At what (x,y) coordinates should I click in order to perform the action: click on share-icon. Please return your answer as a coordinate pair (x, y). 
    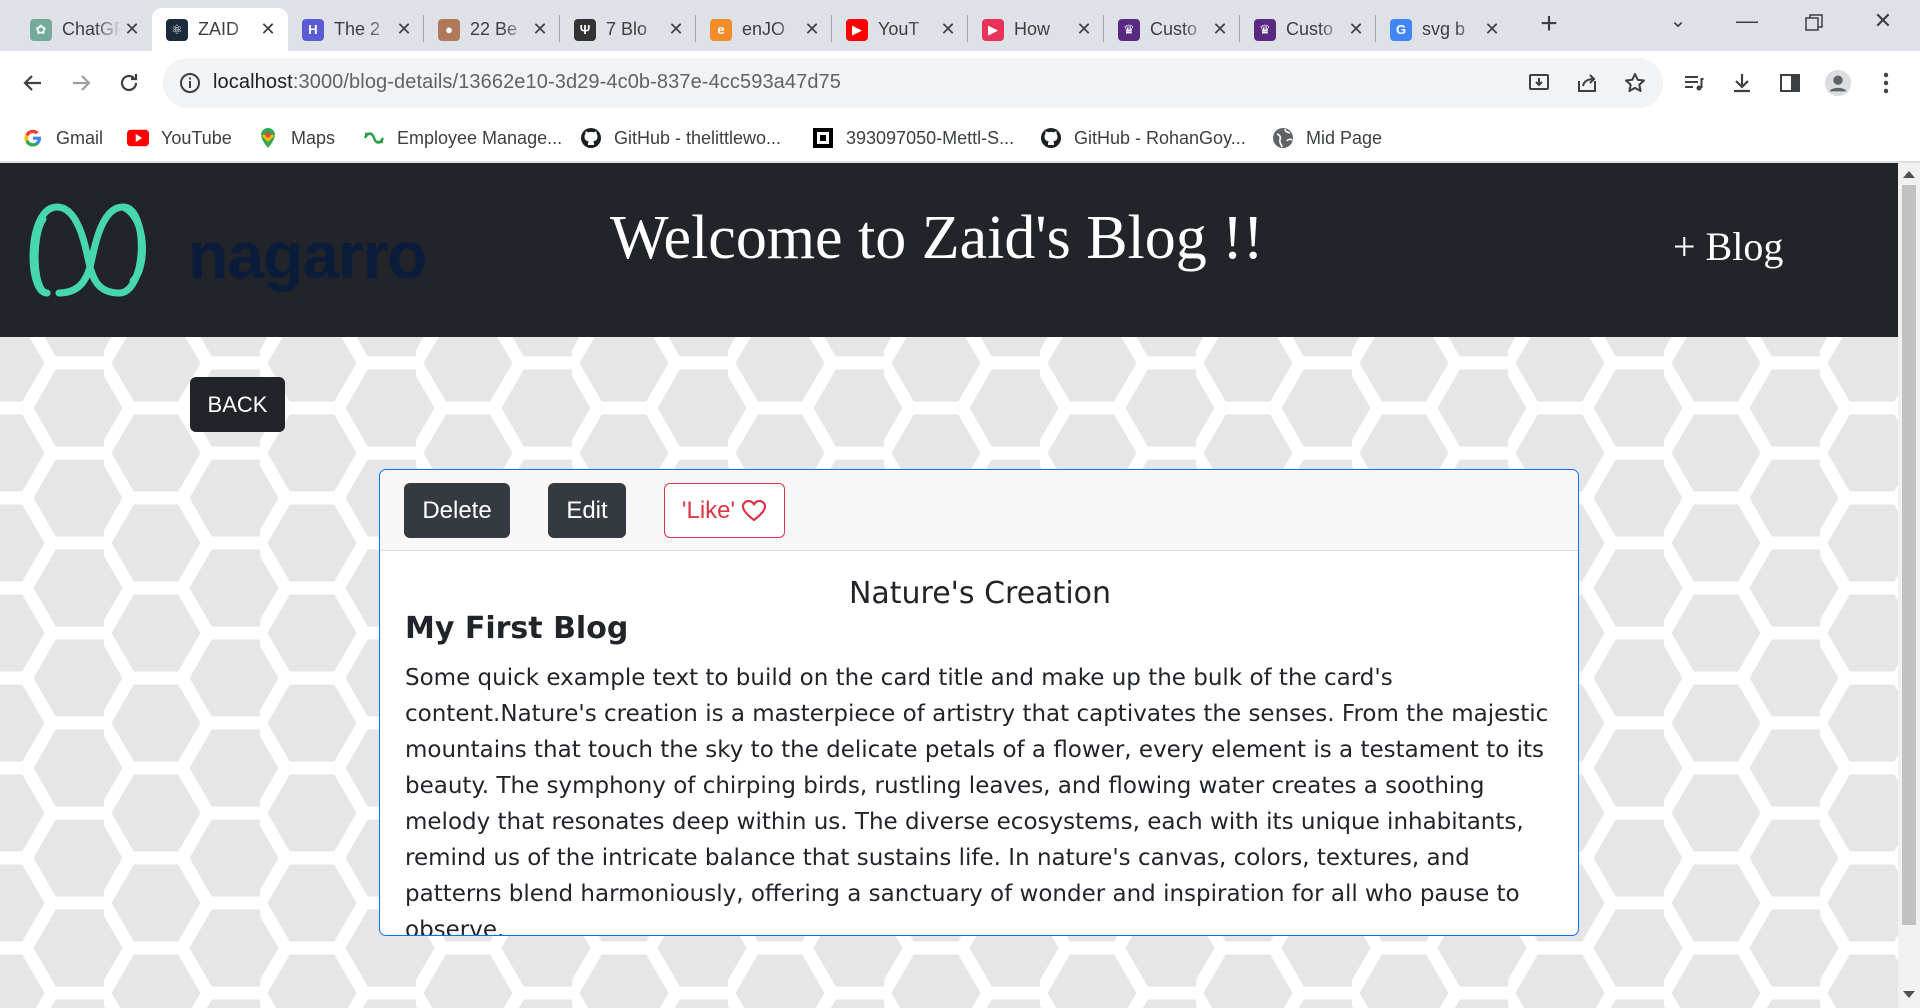
    Looking at the image, I should click on (1587, 83).